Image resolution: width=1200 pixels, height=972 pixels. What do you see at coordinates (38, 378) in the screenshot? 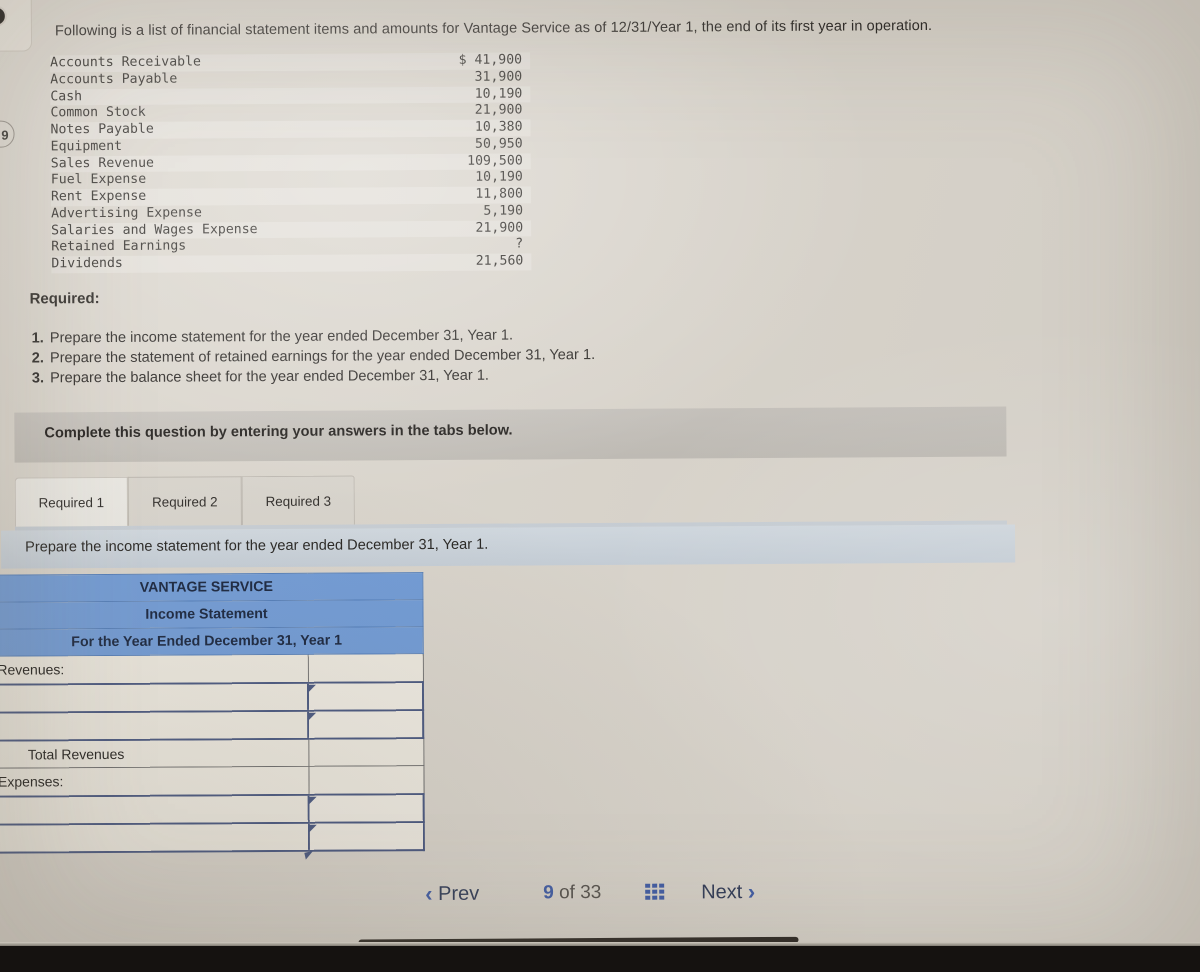
I see `required-item-number: 3.` at bounding box center [38, 378].